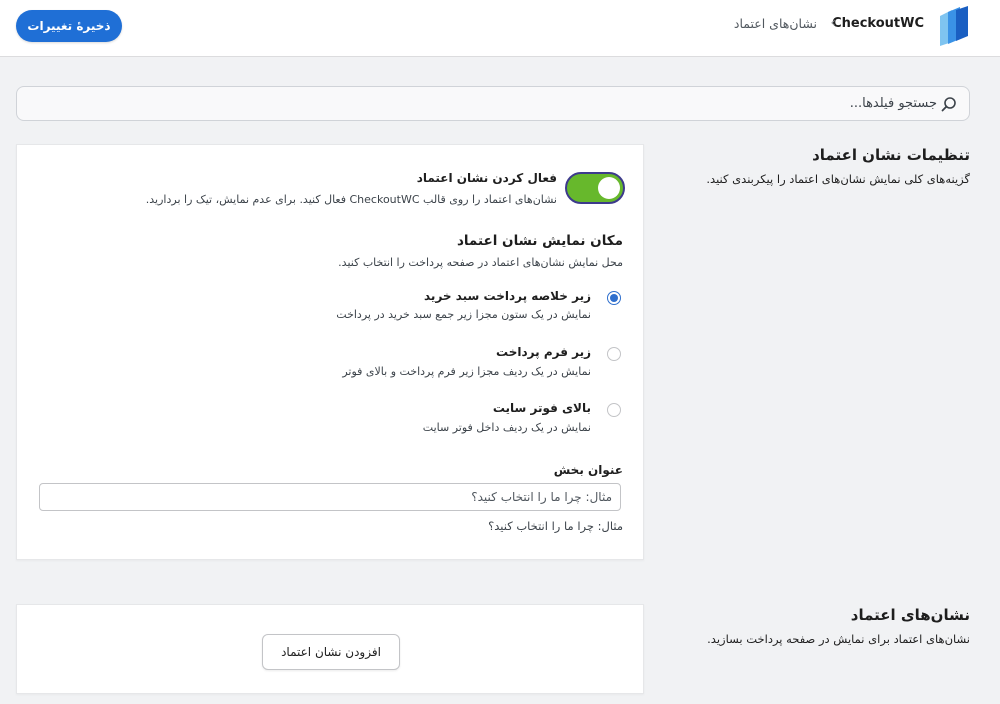  I want to click on position-option-label: زیر فرم پرداخت, so click(543, 352).